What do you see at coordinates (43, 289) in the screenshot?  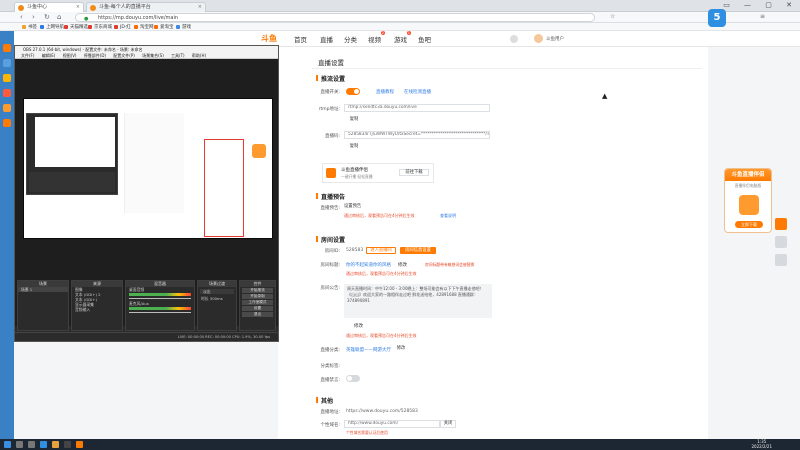 I see `scene-item: 场景 1` at bounding box center [43, 289].